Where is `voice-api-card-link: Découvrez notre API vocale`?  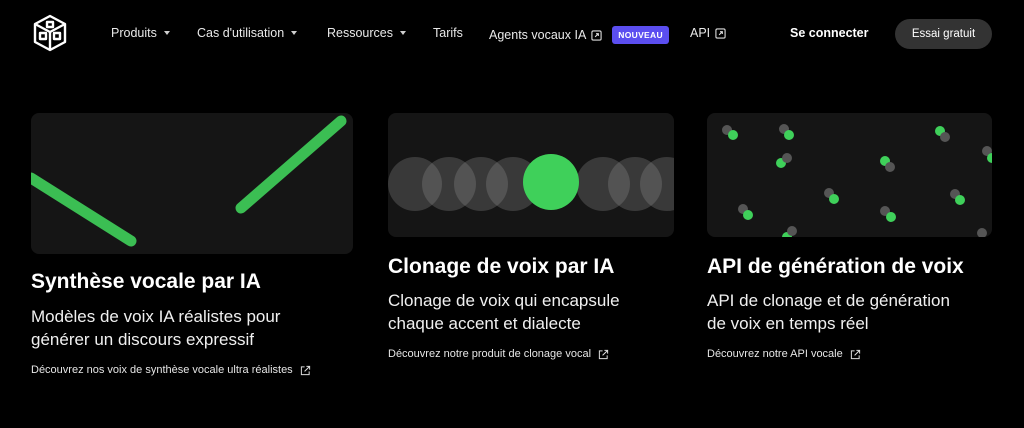 voice-api-card-link: Découvrez notre API vocale is located at coordinates (784, 354).